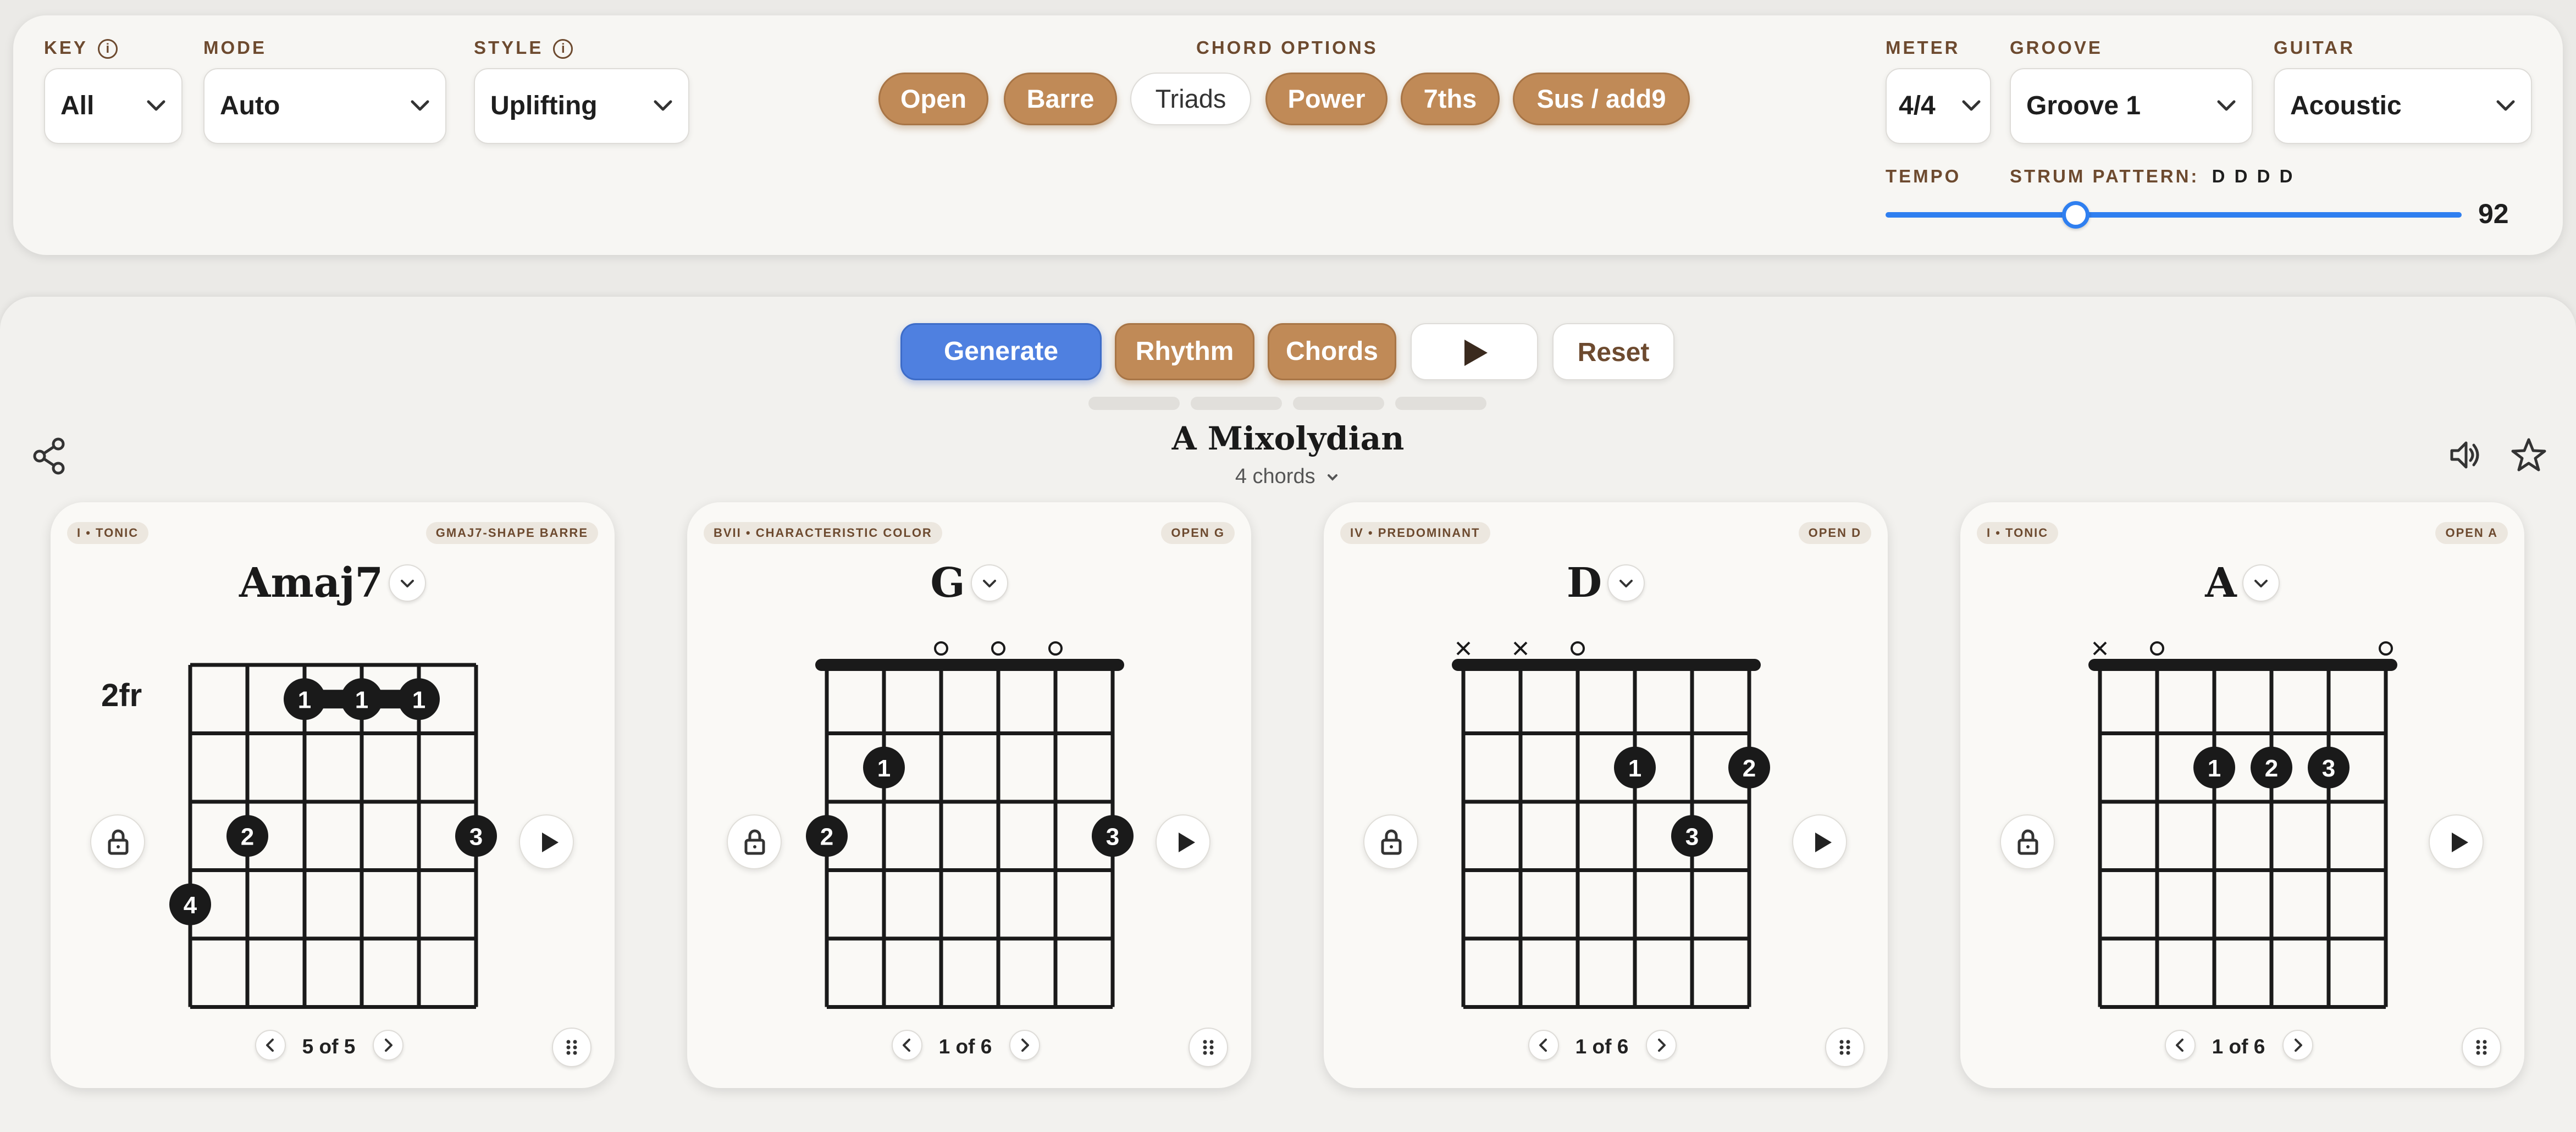 This screenshot has height=1132, width=2576. I want to click on strum-pattern: STRUM PATTERN: D D D D, so click(2152, 176).